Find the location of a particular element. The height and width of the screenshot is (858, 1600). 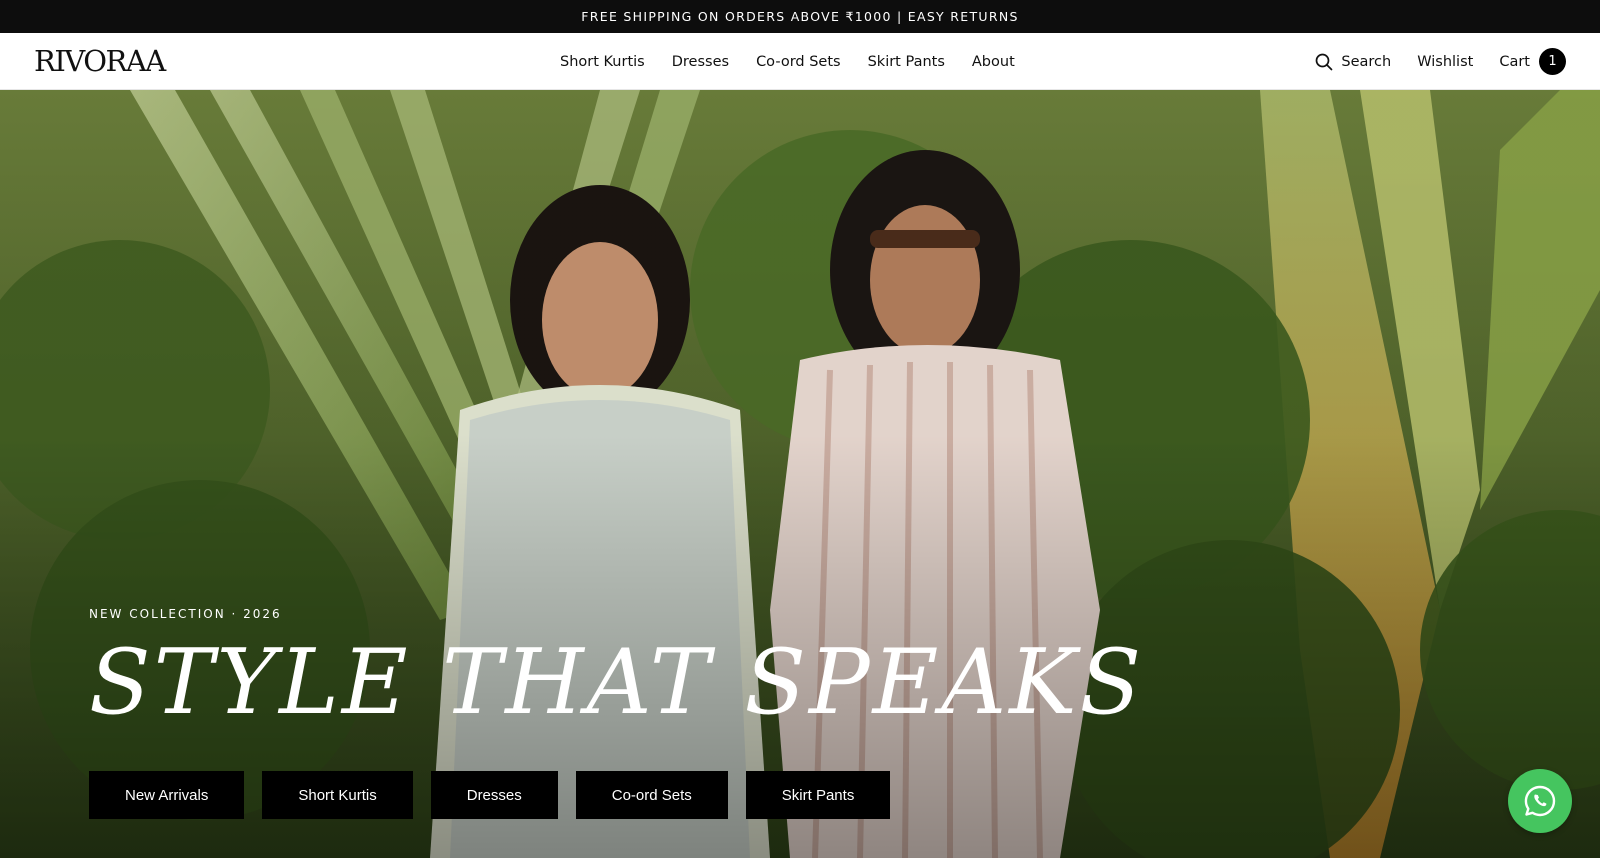

search-label: Search is located at coordinates (1366, 61).